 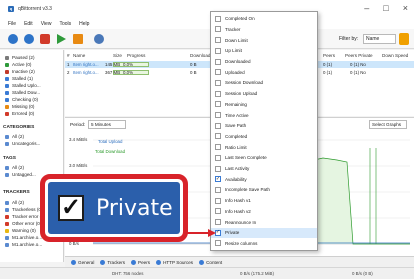 I want to click on active-icon, so click(x=7, y=64).